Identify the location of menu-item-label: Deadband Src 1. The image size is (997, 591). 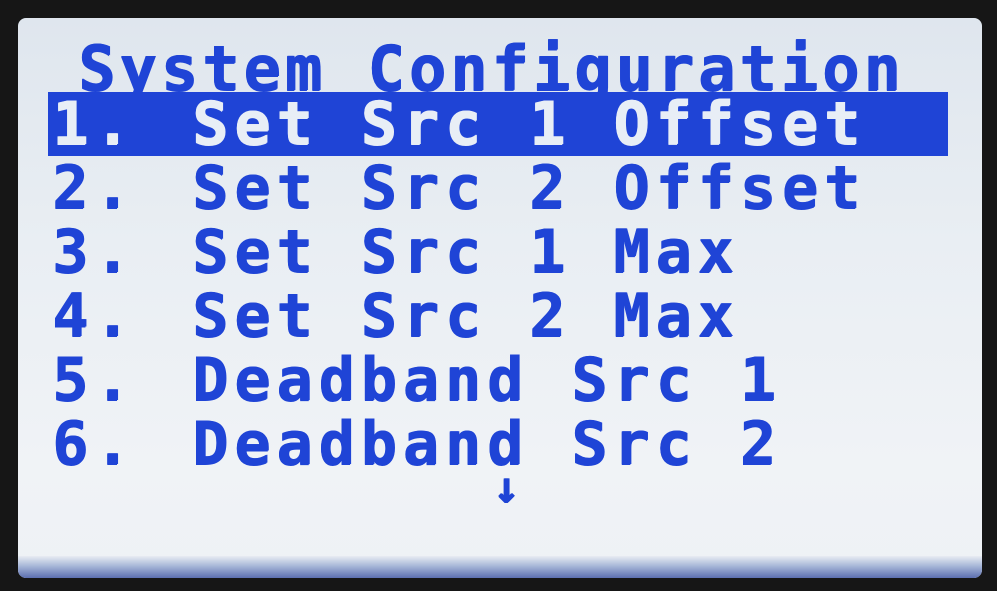
(487, 380).